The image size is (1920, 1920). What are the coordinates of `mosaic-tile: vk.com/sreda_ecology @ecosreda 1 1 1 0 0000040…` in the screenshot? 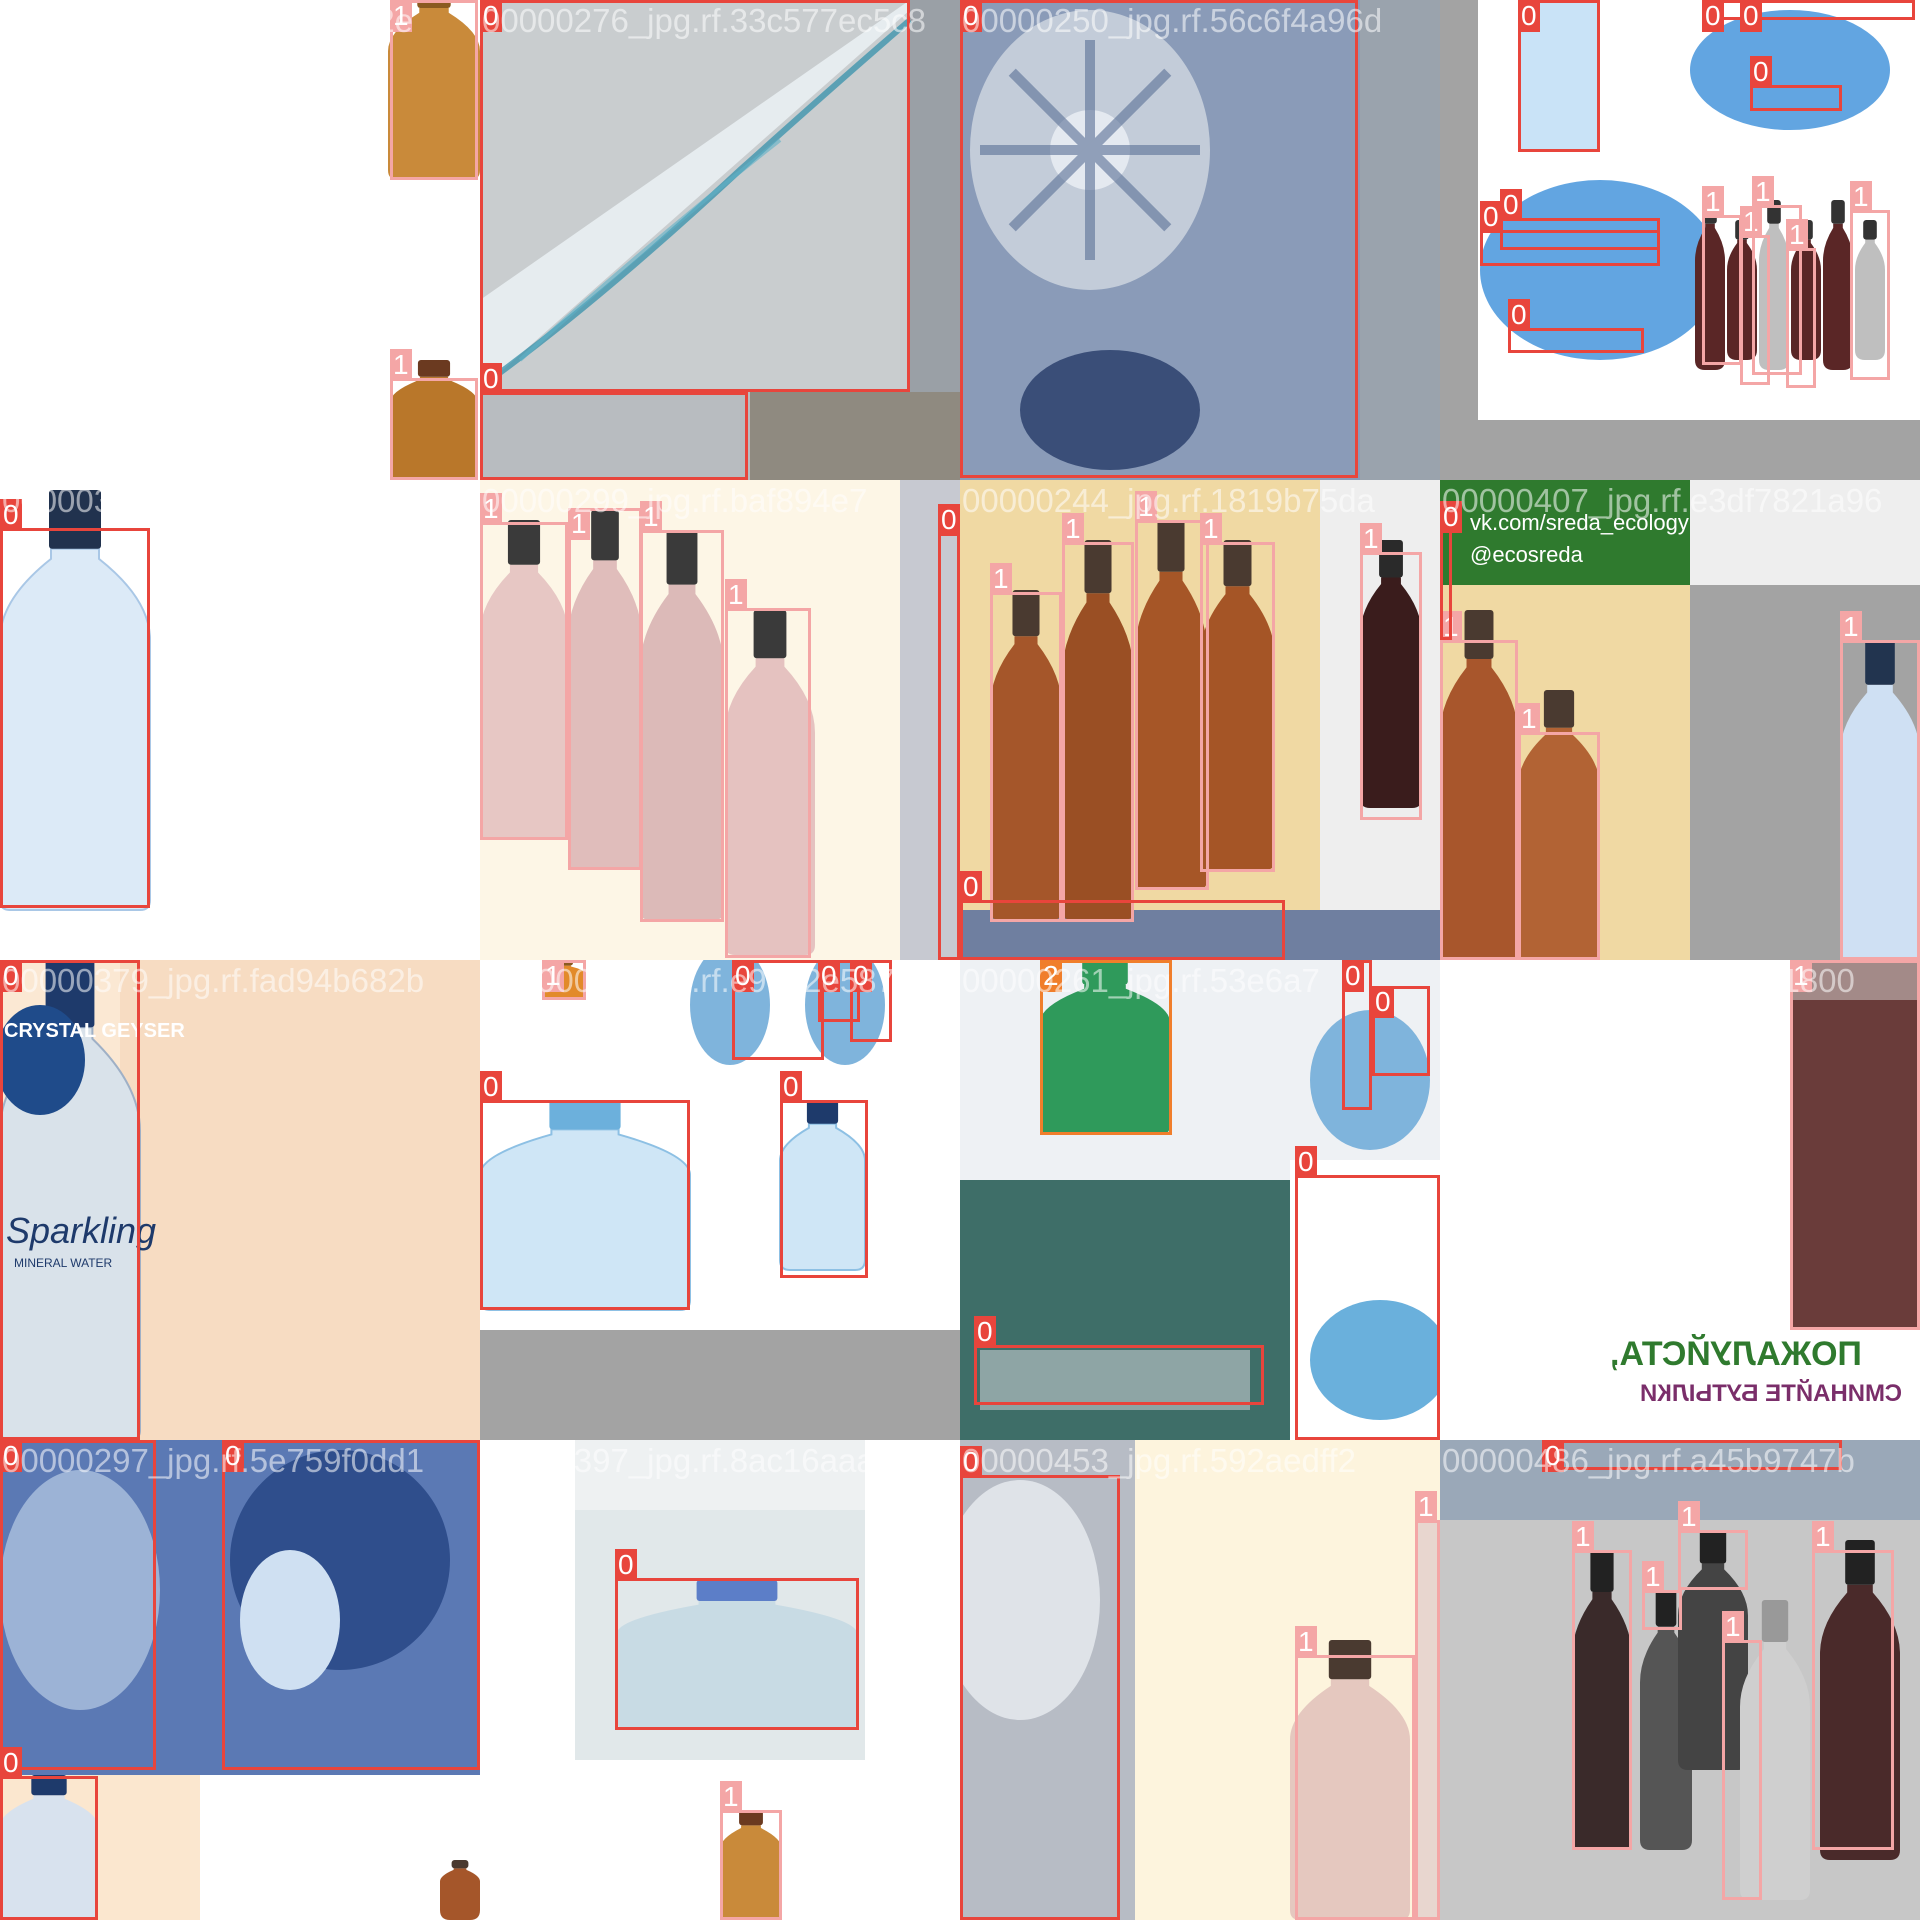 It's located at (1680, 720).